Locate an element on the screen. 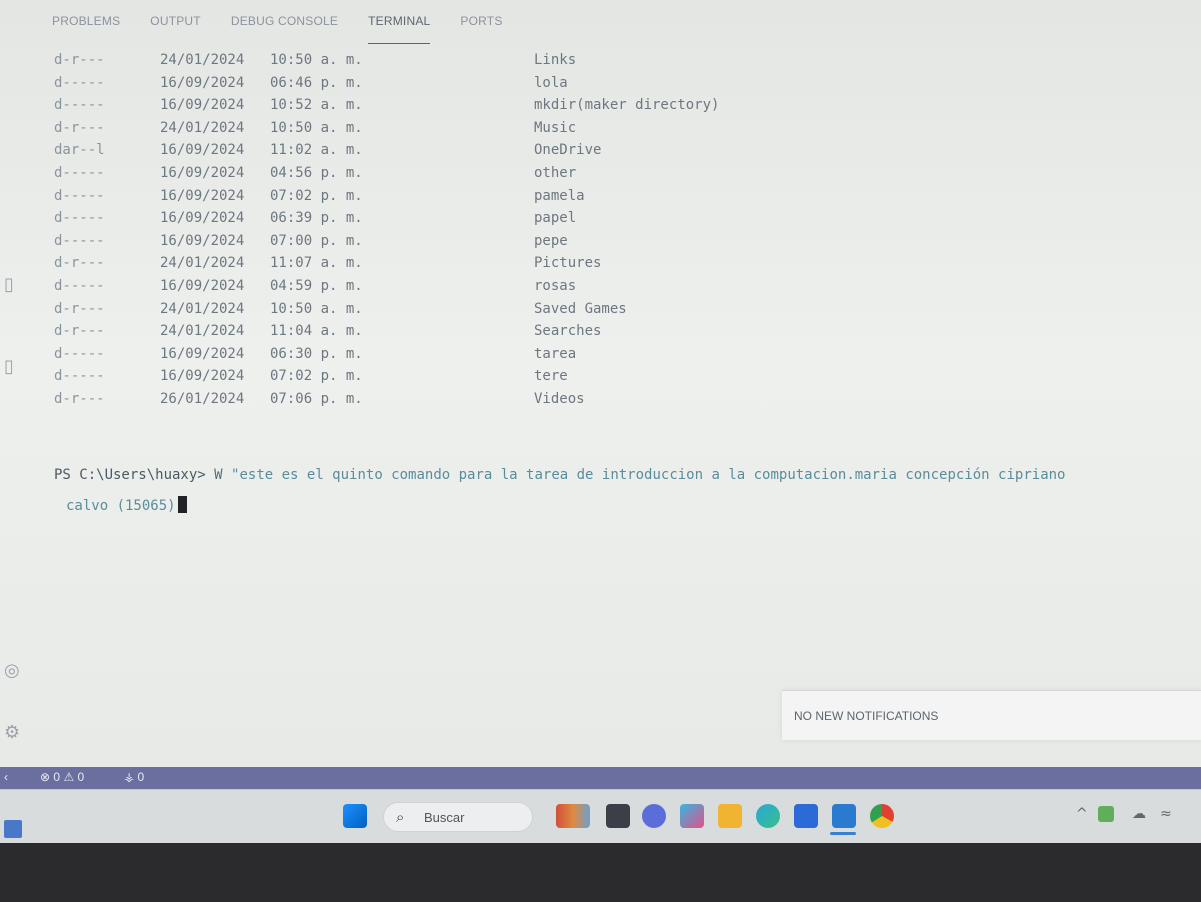 This screenshot has width=1201, height=902. layout-icon is located at coordinates (13, 829).